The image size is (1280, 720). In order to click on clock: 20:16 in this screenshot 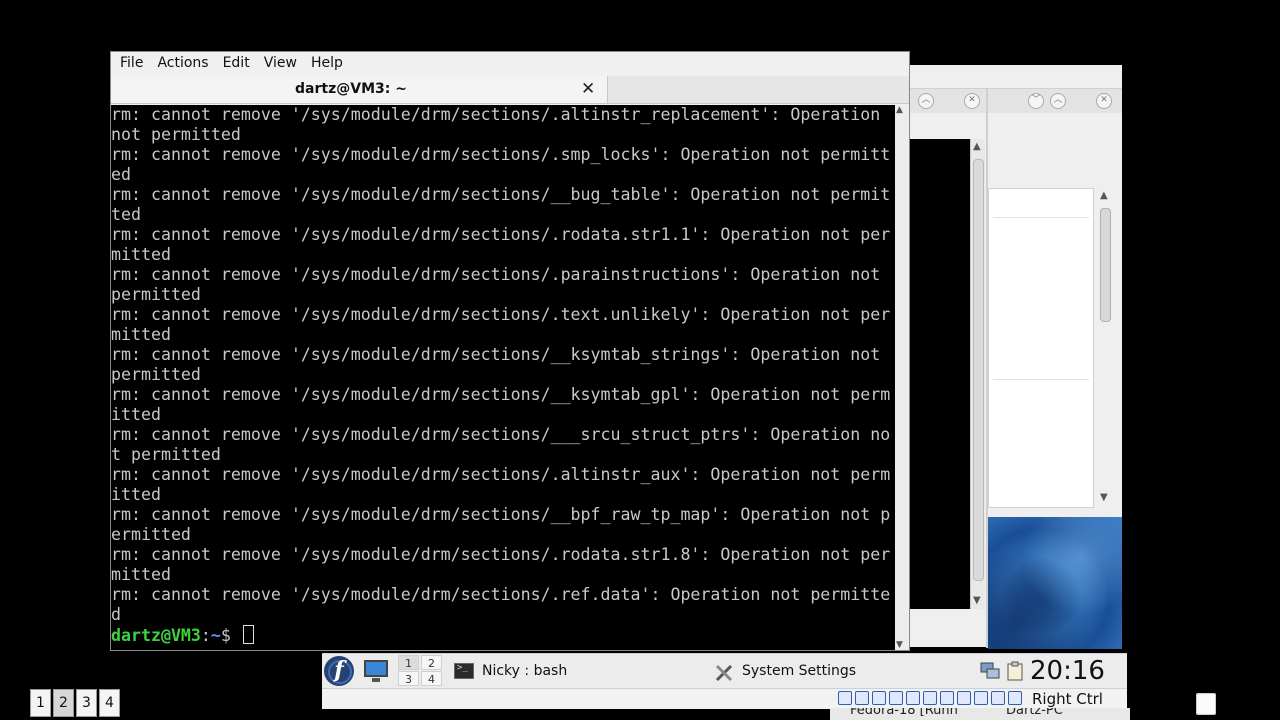, I will do `click(1067, 671)`.